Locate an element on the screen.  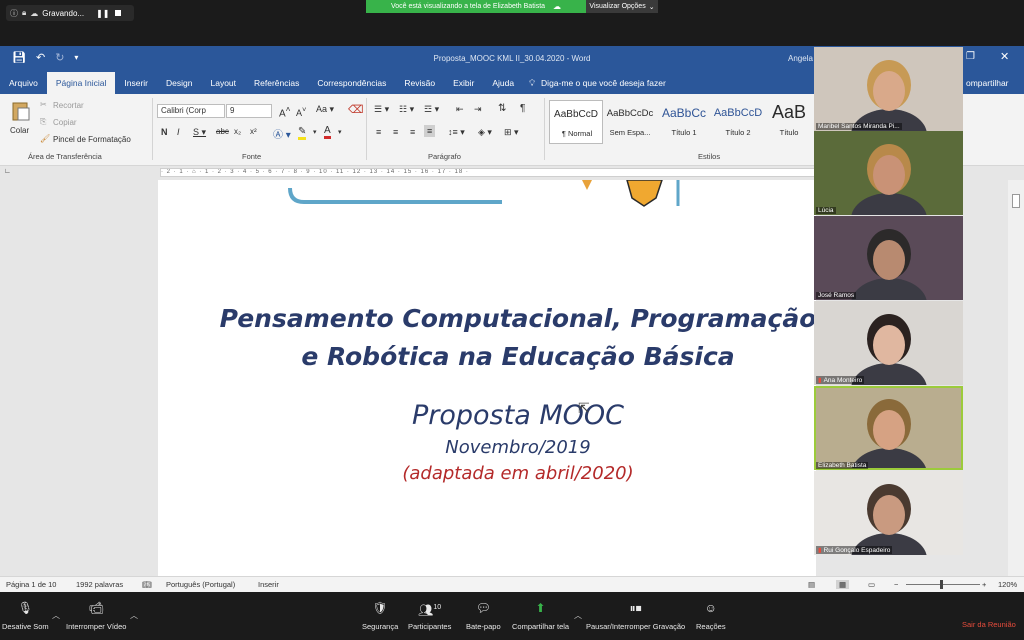
bullets-icon: ☰ ▾ is located at coordinates (381, 109).